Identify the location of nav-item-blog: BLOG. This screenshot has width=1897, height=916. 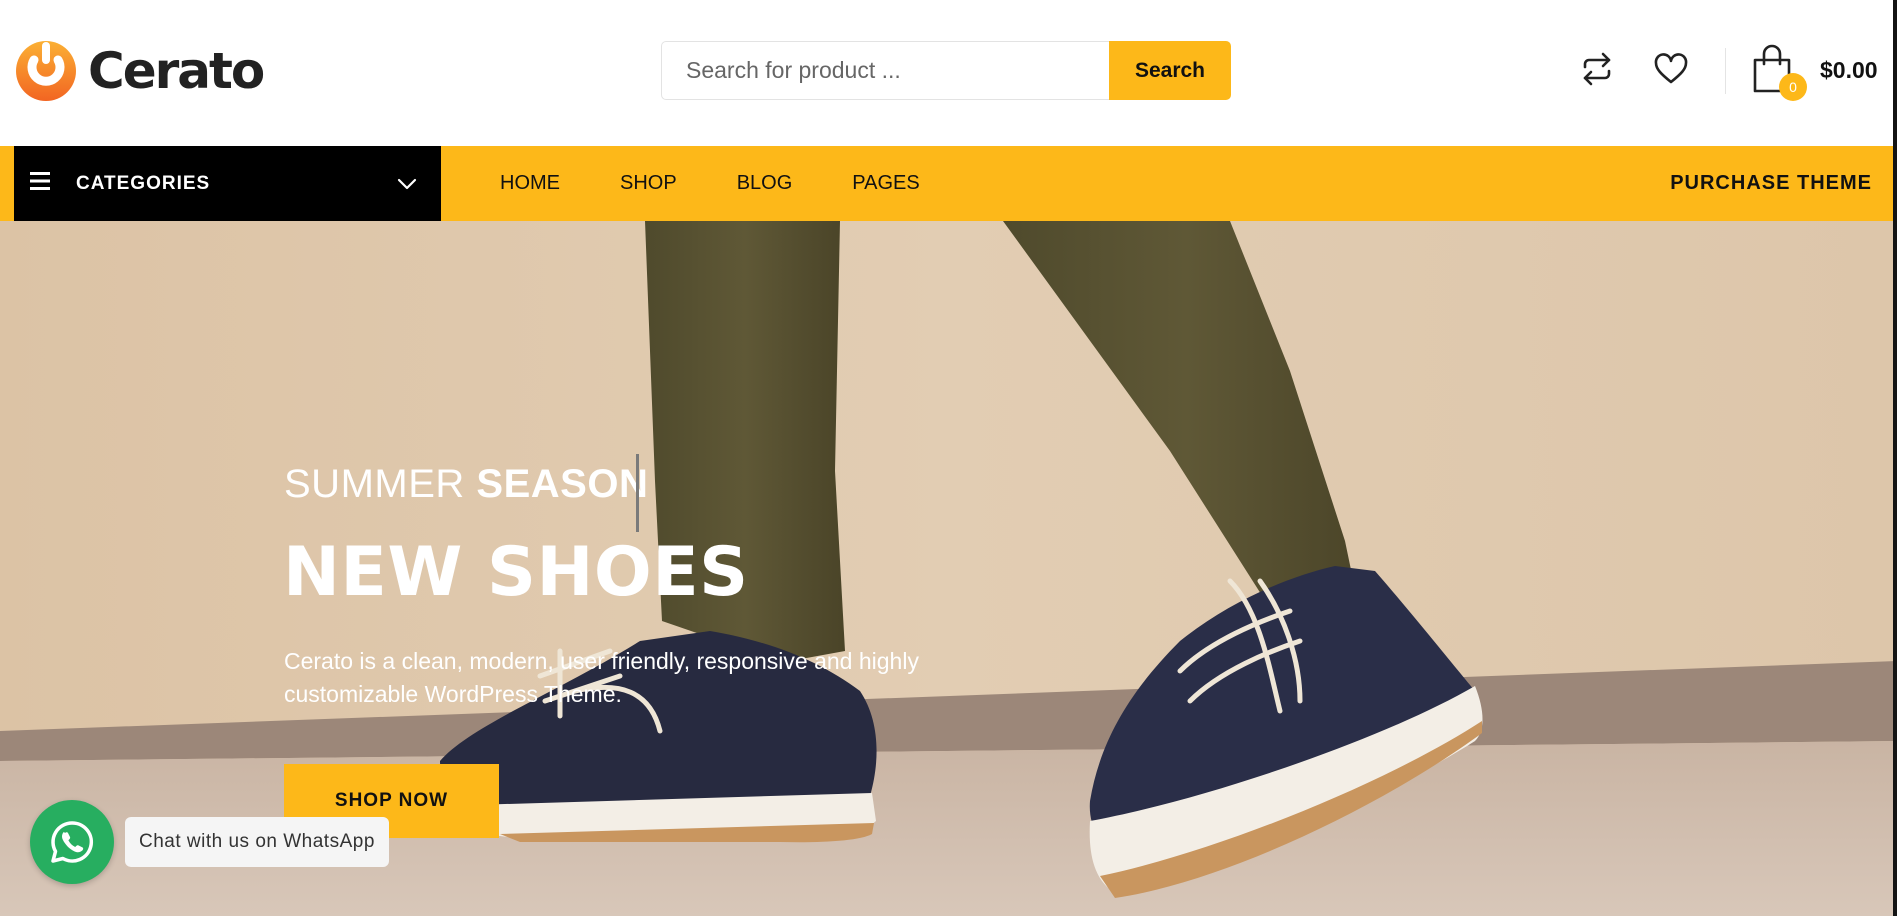
(765, 183).